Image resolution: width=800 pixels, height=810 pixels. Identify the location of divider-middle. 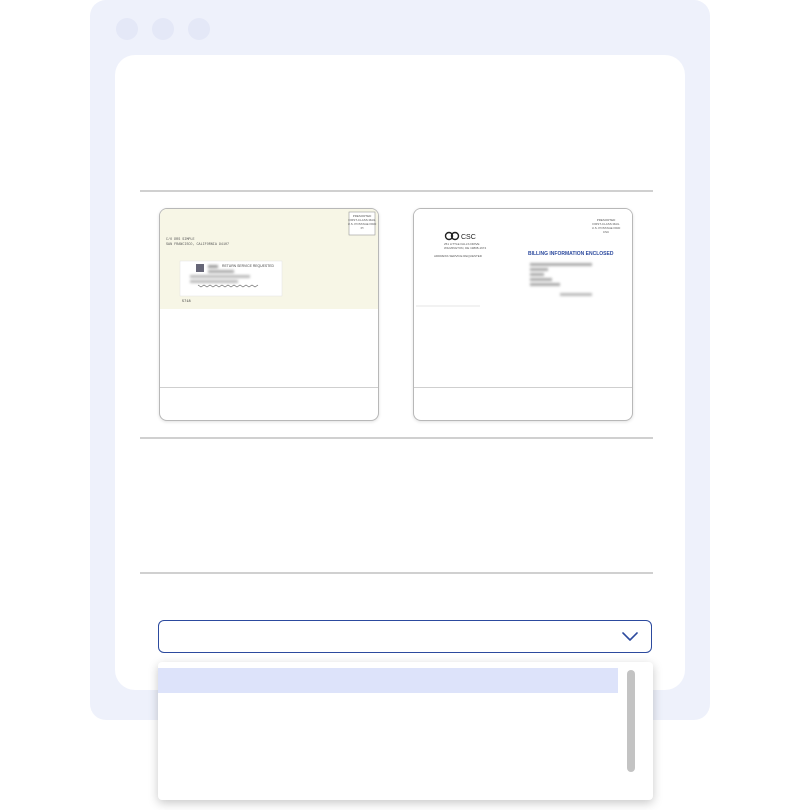
(396, 438).